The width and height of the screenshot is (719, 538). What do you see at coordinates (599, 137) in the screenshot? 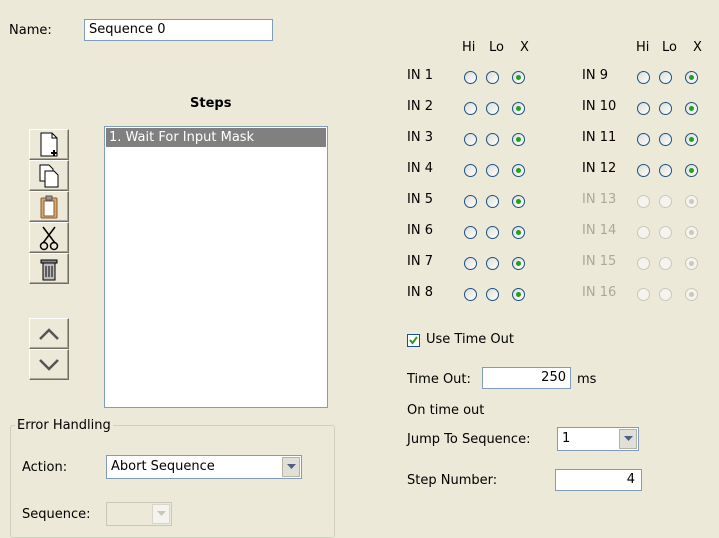
I see `input-label: IN 11` at bounding box center [599, 137].